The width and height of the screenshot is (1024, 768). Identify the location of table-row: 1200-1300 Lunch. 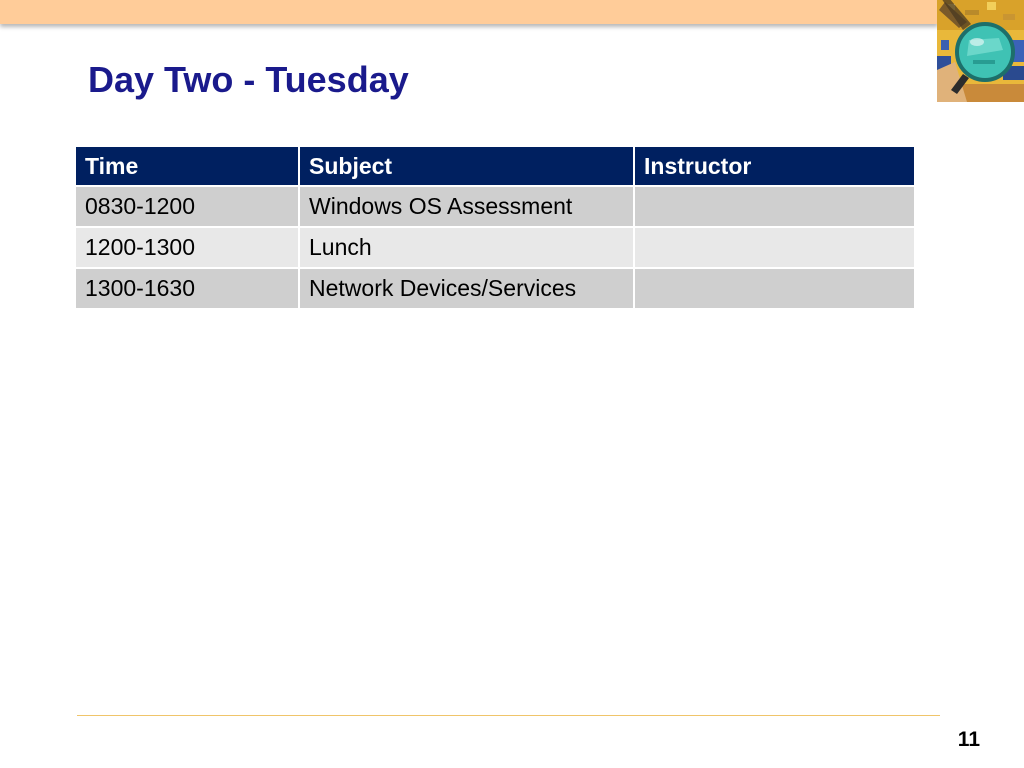
(495, 247).